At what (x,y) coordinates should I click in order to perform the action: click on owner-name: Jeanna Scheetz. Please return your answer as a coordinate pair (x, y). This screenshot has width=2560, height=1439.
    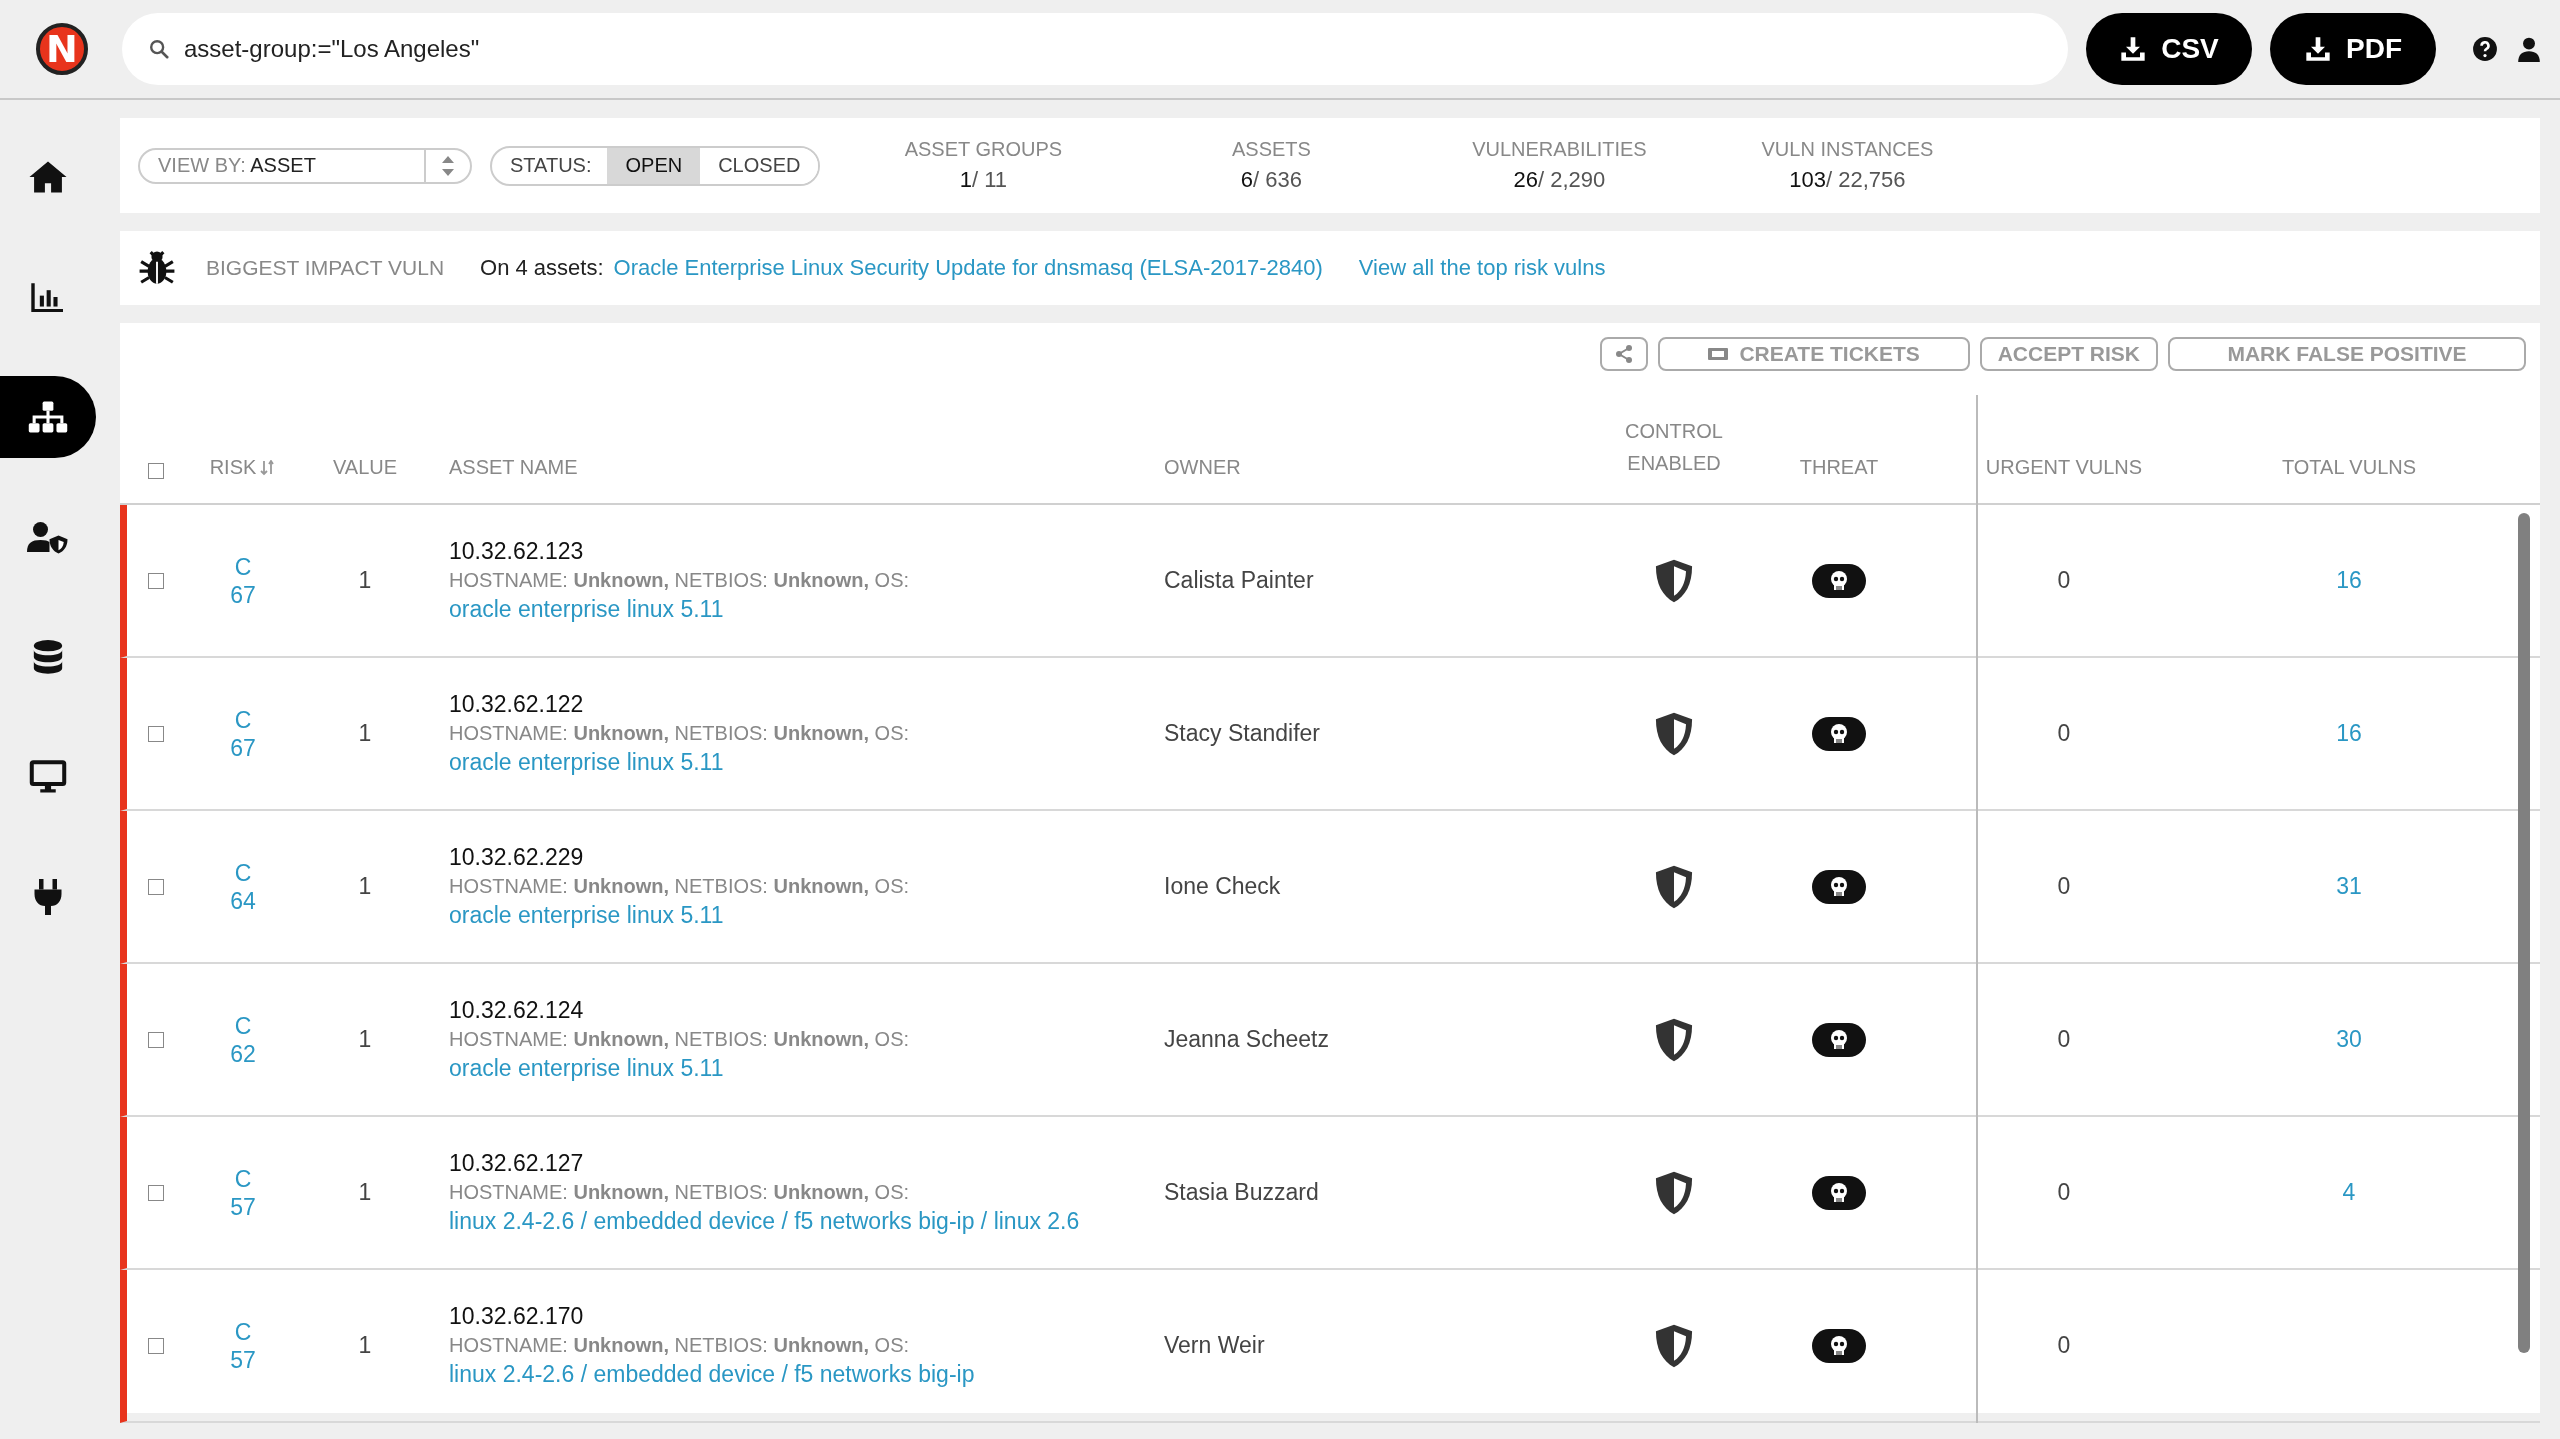
    Looking at the image, I should click on (1246, 1039).